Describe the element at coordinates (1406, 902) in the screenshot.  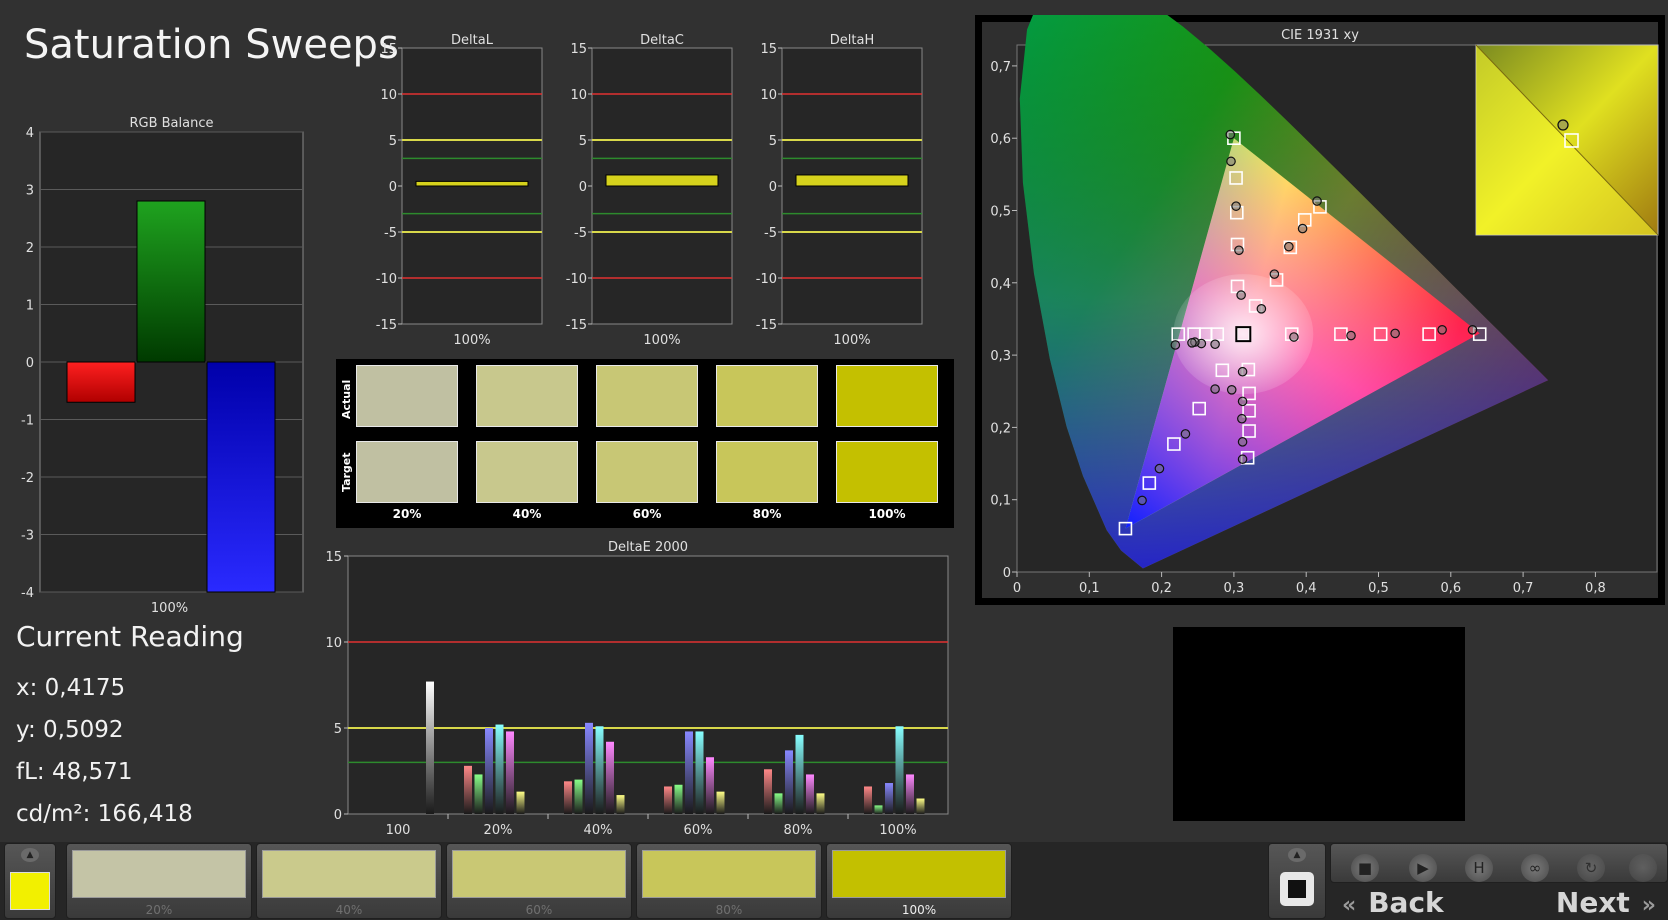
I see `back-label: Back` at that location.